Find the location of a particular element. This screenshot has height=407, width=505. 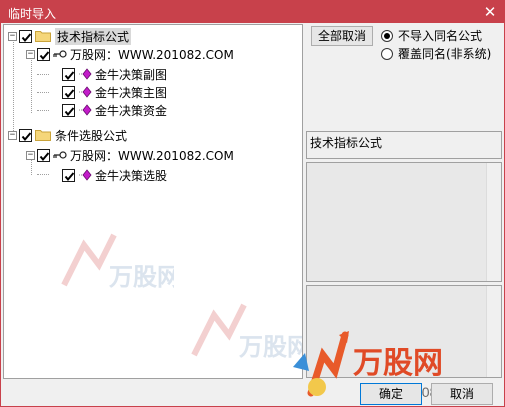

tree-node-label: 金牛决策选股 is located at coordinates (131, 175).